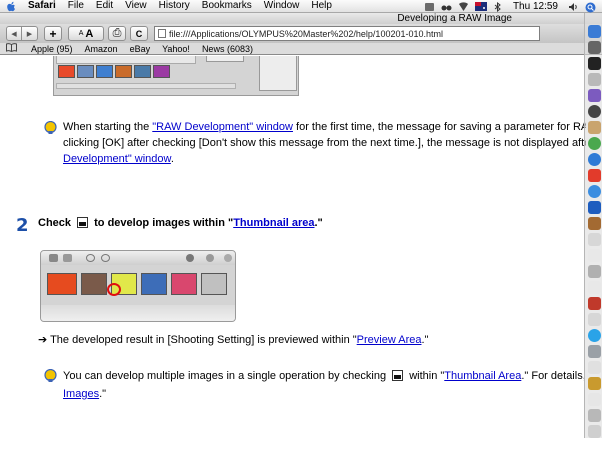  I want to click on bookmark-ebay: eBay, so click(140, 49).